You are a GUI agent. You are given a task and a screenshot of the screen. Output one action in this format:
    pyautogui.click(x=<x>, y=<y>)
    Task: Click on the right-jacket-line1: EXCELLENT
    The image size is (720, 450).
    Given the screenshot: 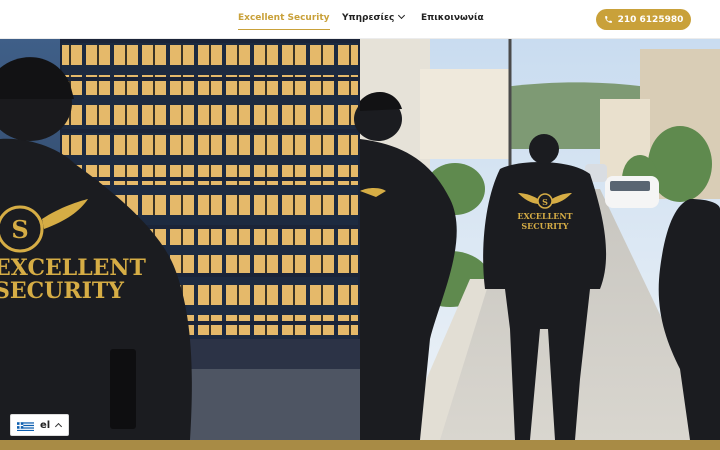 What is the action you would take?
    pyautogui.click(x=544, y=216)
    